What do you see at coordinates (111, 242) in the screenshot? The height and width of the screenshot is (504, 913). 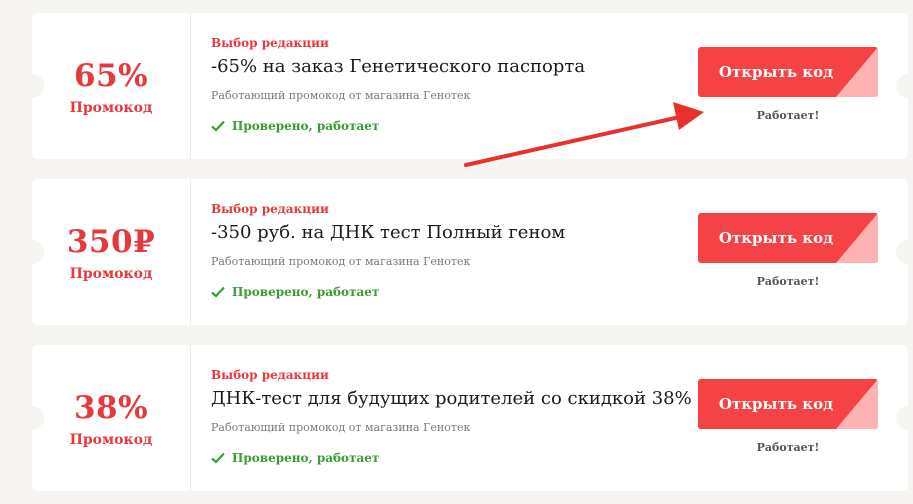 I see `discount-value: 350₽` at bounding box center [111, 242].